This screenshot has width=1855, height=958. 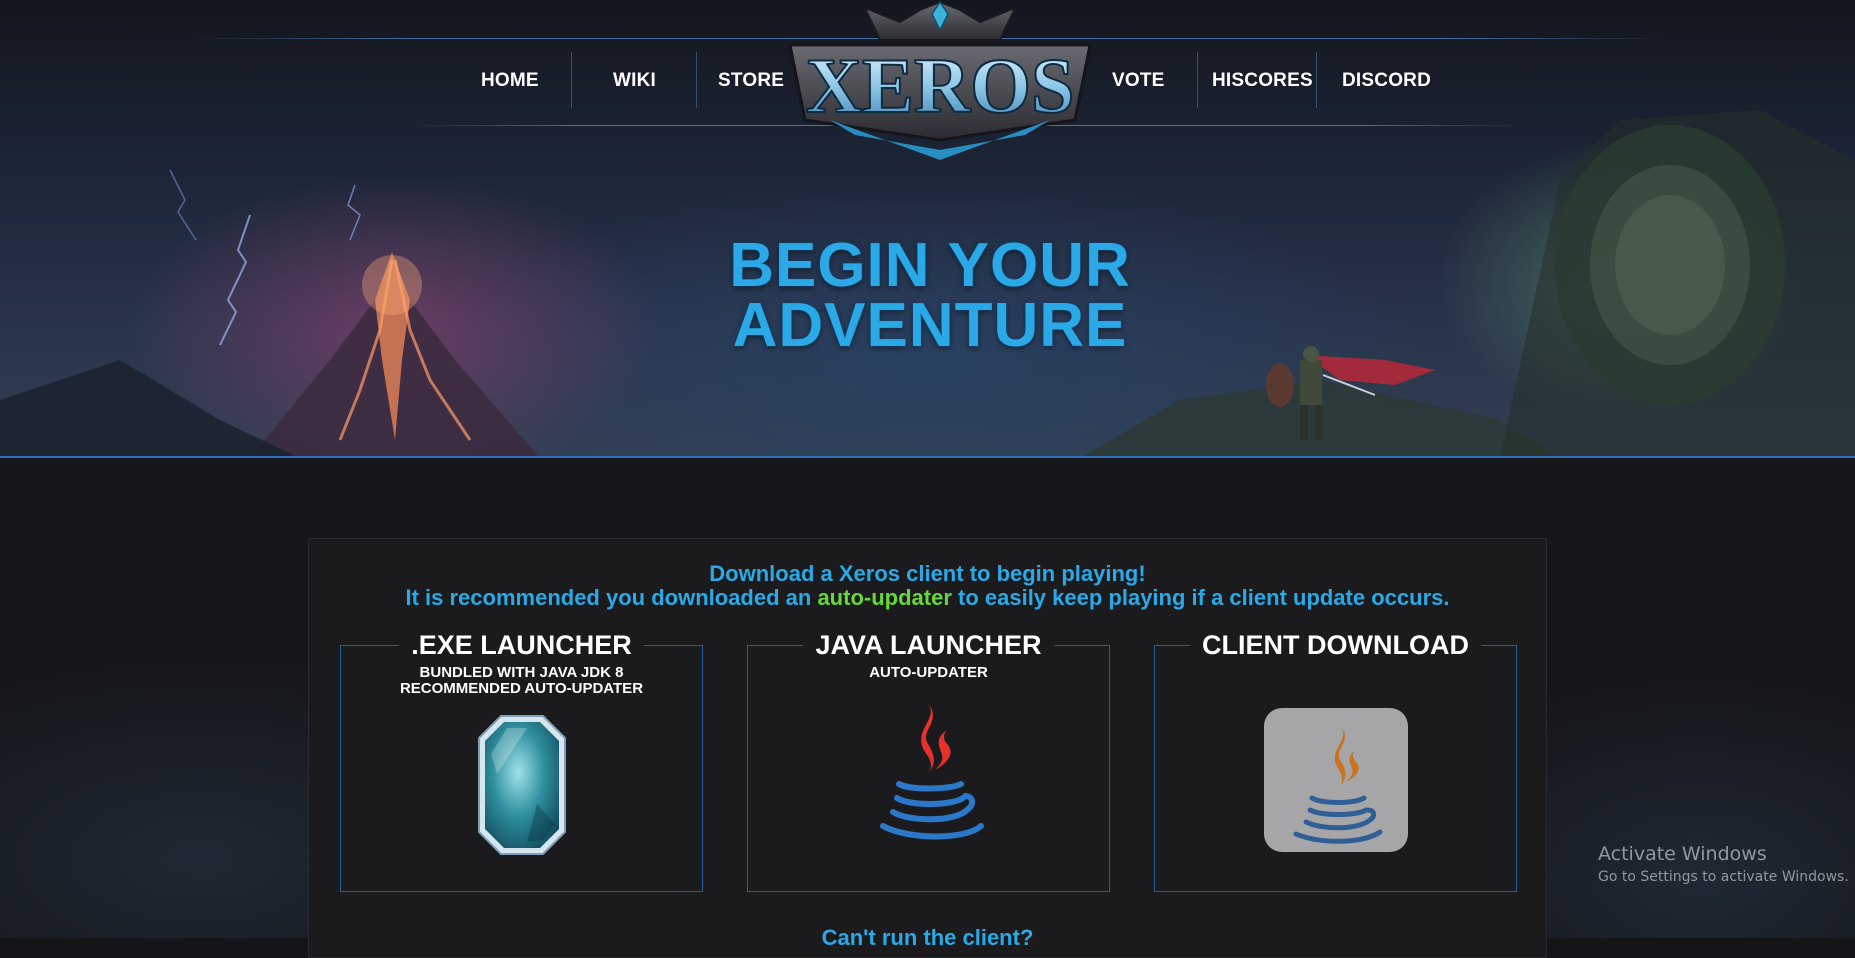 I want to click on card-subtitle: BUNDLED WITH JAVA JDK 8, so click(x=521, y=672).